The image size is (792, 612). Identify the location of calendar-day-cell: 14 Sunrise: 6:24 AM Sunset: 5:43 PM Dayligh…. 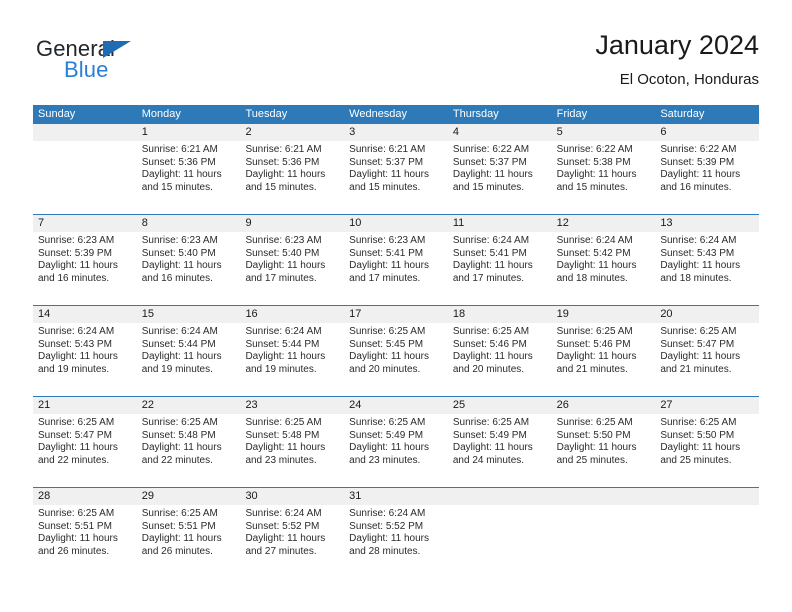
(85, 351).